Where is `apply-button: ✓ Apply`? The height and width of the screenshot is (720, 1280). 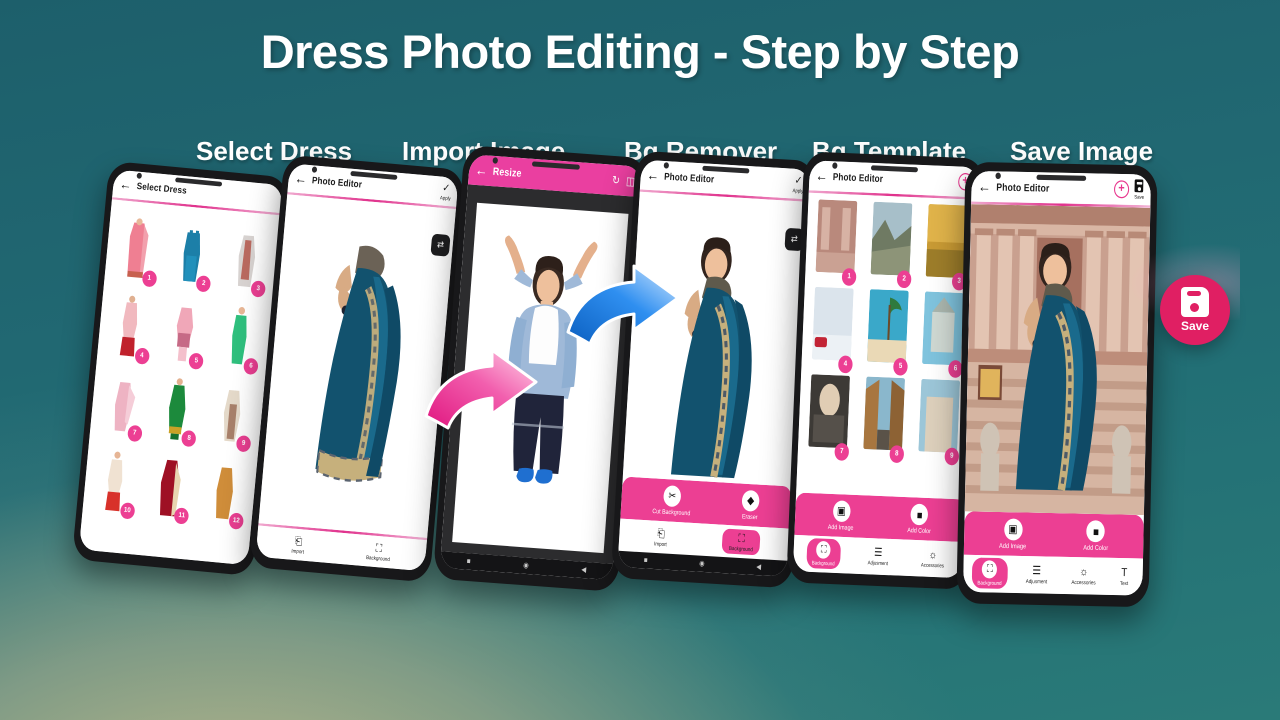 apply-button: ✓ Apply is located at coordinates (446, 190).